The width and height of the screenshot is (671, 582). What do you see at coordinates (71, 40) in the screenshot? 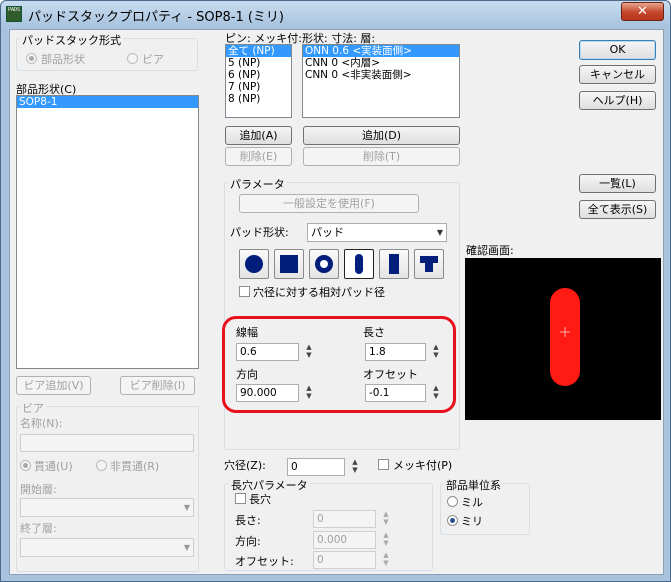
I see `padstack-type-label: パッドスタック形式` at bounding box center [71, 40].